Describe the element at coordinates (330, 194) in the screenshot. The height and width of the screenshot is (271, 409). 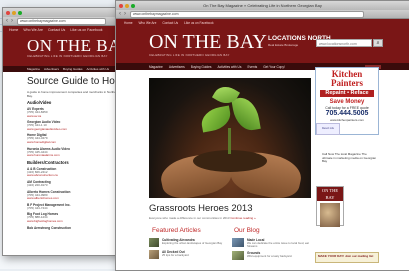
I see `magazine-logo: ON THE BAY` at that location.